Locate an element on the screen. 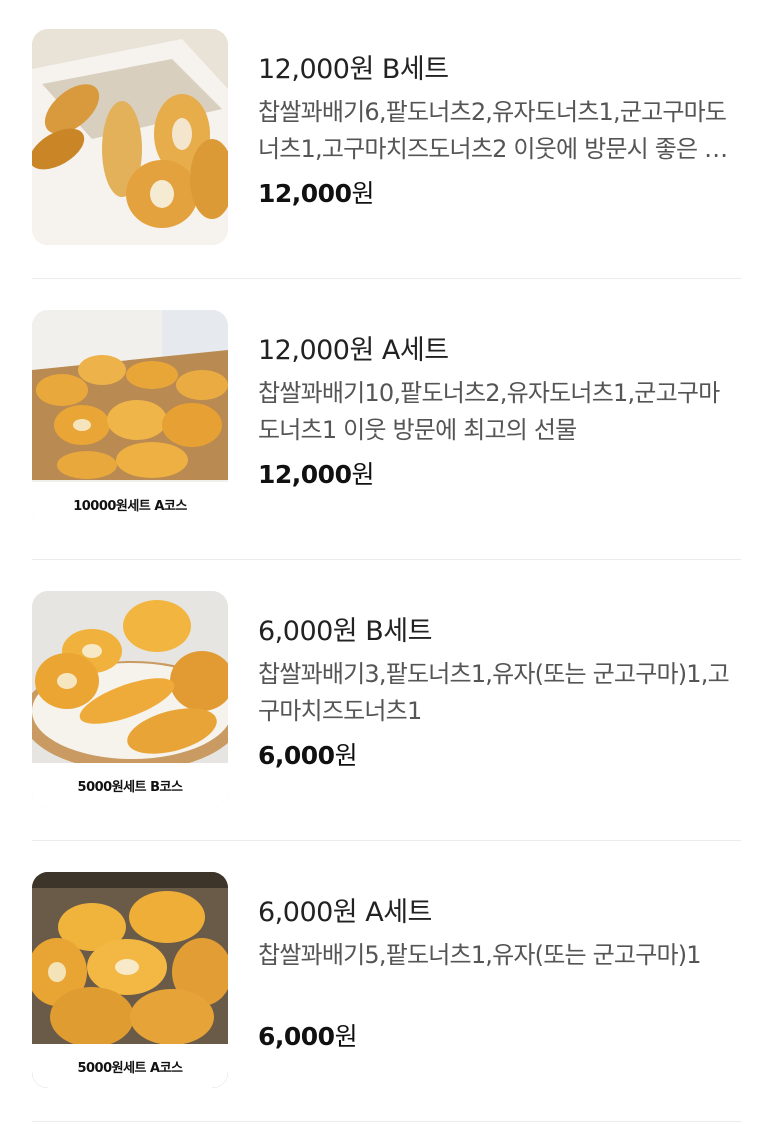  product-thumbnail is located at coordinates (130, 137).